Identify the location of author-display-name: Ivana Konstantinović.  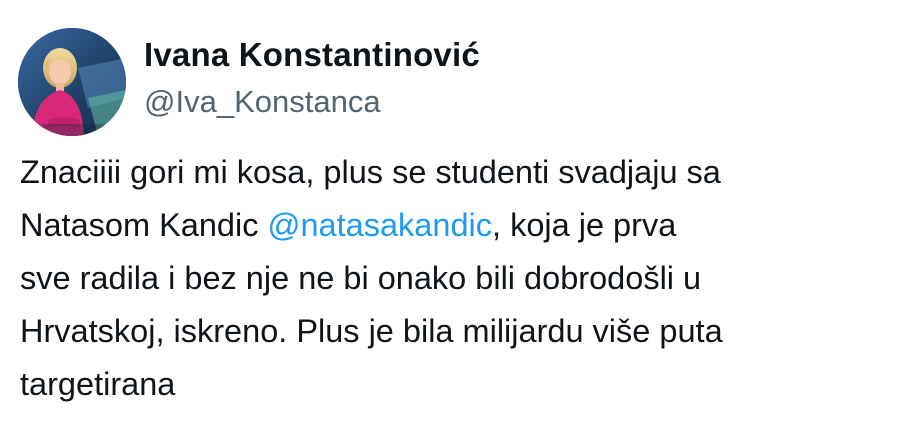
(312, 55).